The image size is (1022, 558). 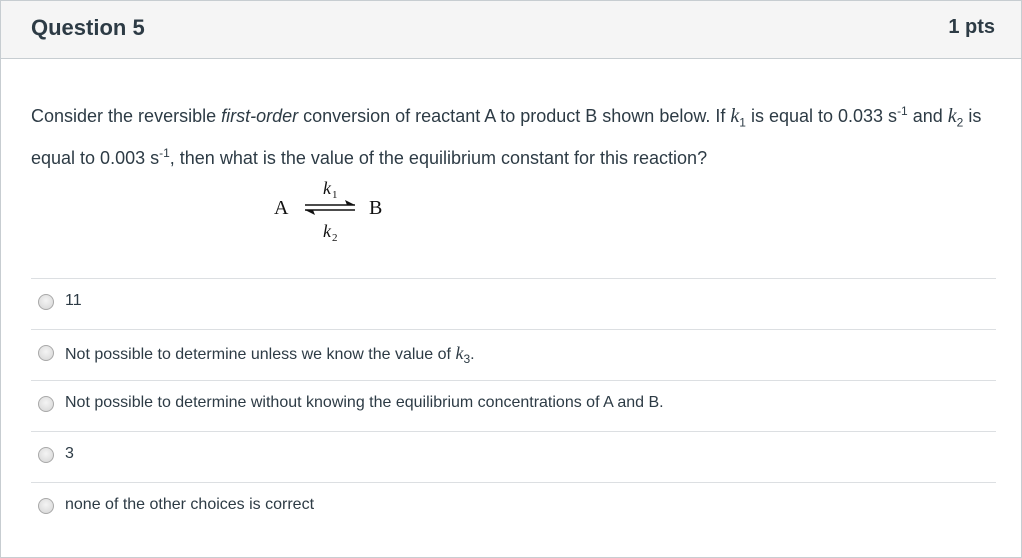 I want to click on product-label: B, so click(x=375, y=208).